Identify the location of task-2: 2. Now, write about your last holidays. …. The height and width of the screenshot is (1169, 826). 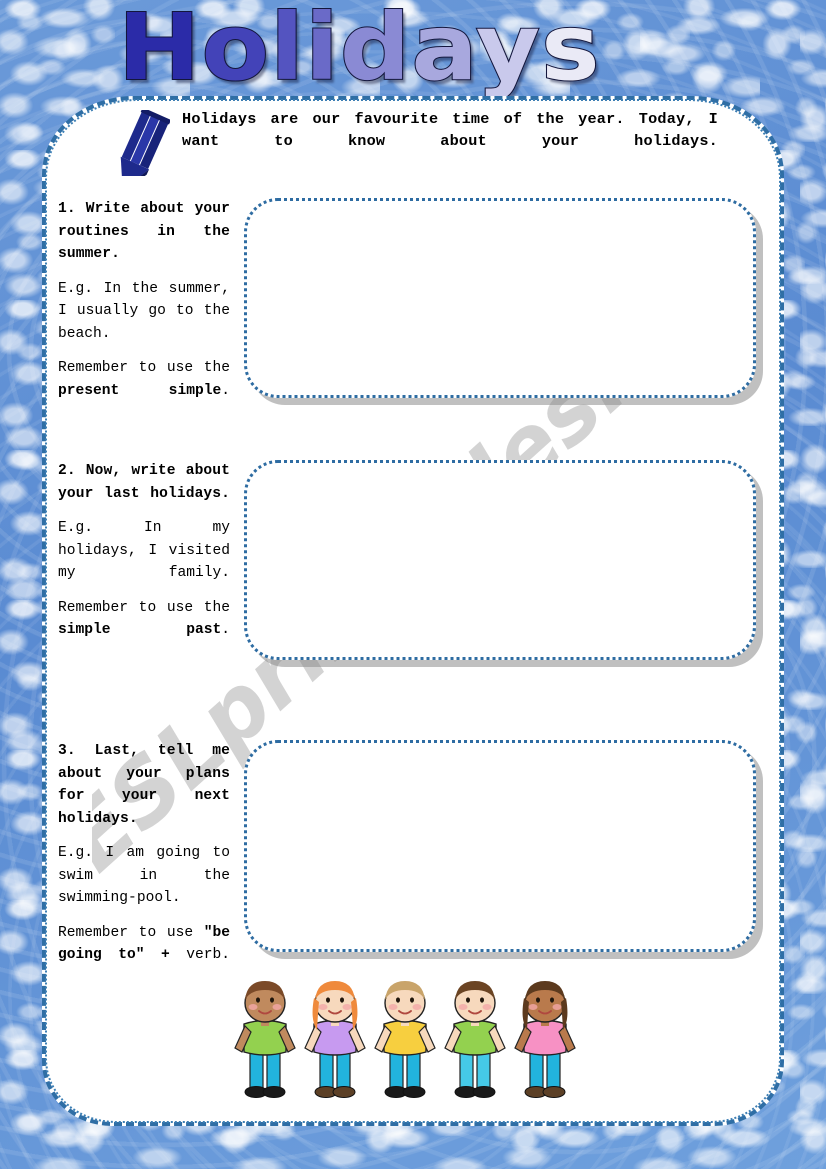
(408, 560).